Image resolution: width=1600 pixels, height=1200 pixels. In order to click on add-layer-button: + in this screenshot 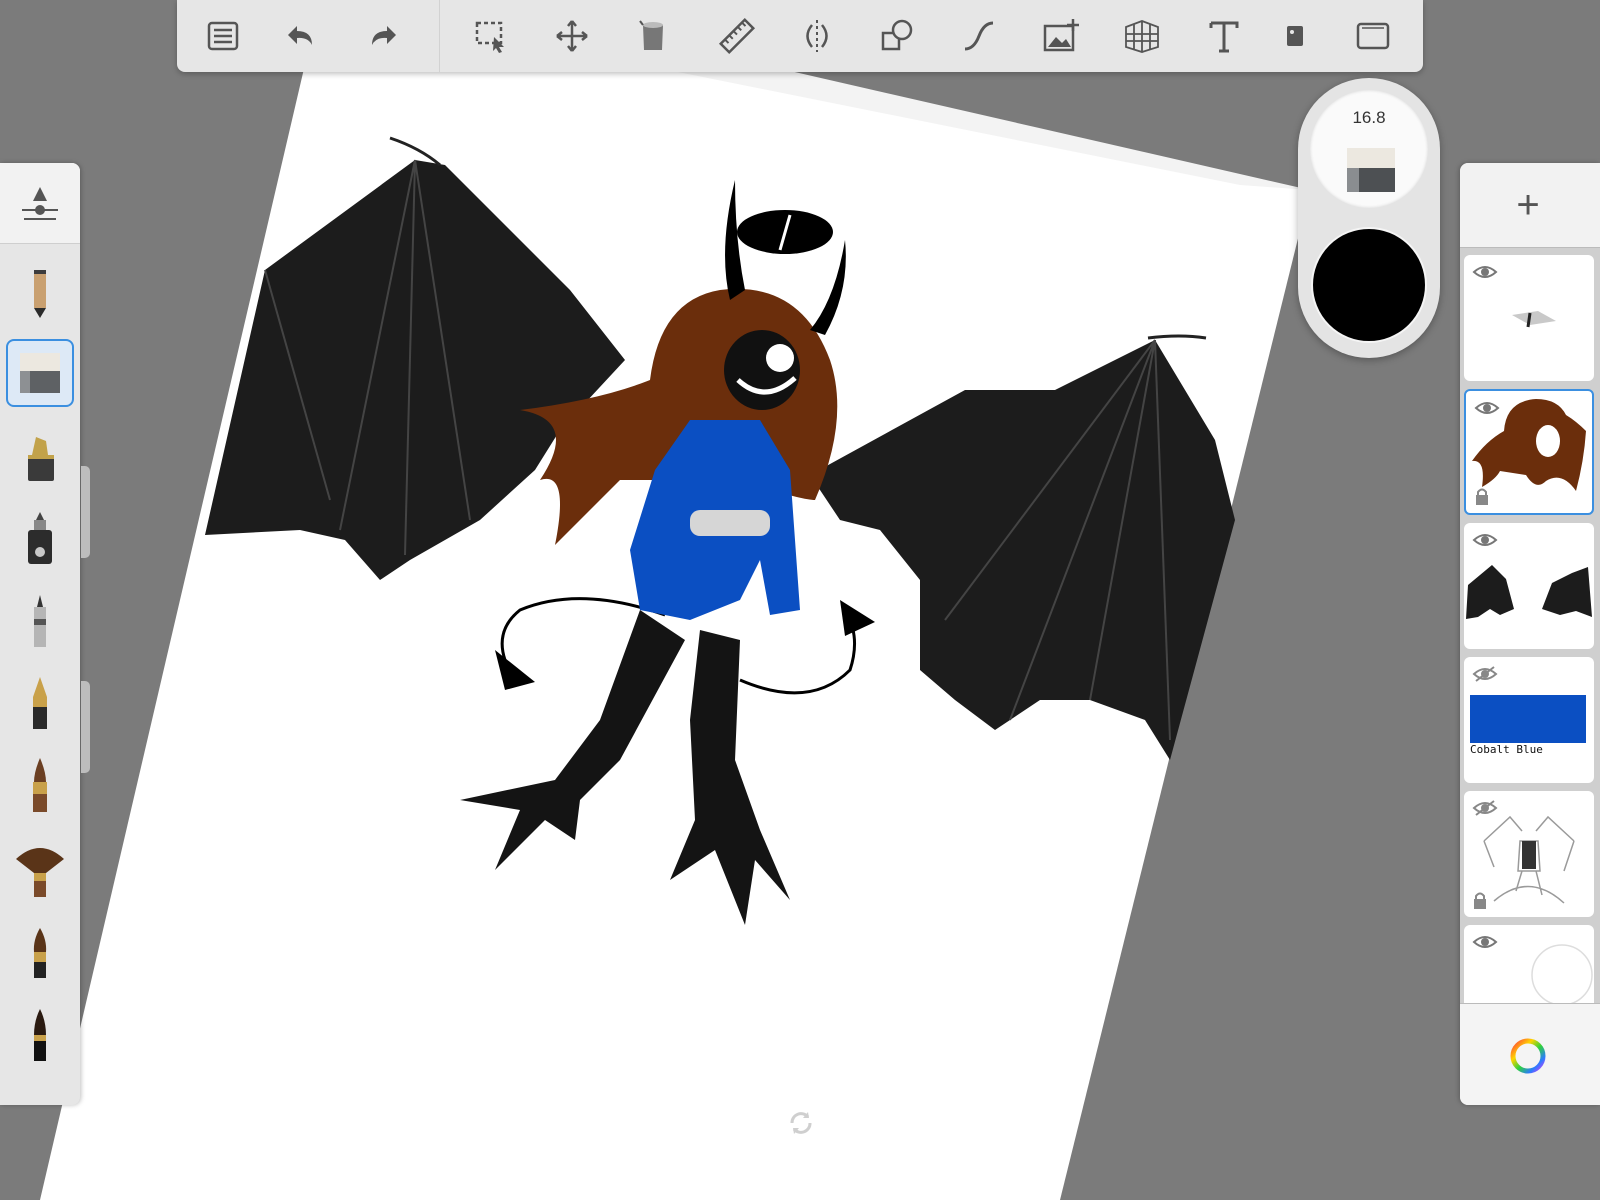, I will do `click(1528, 205)`.